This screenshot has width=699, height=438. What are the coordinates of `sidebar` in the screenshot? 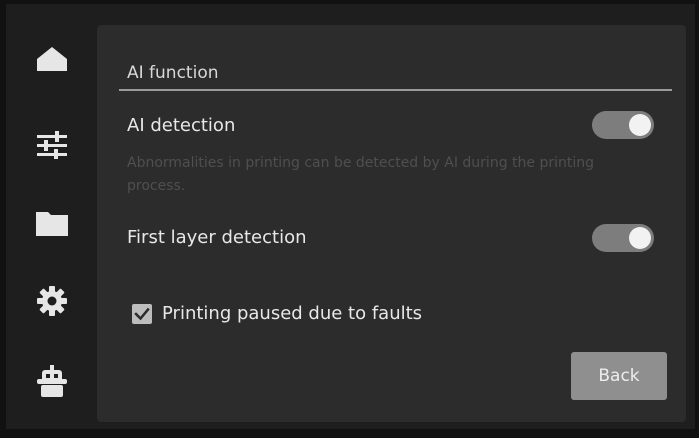 It's located at (51, 216).